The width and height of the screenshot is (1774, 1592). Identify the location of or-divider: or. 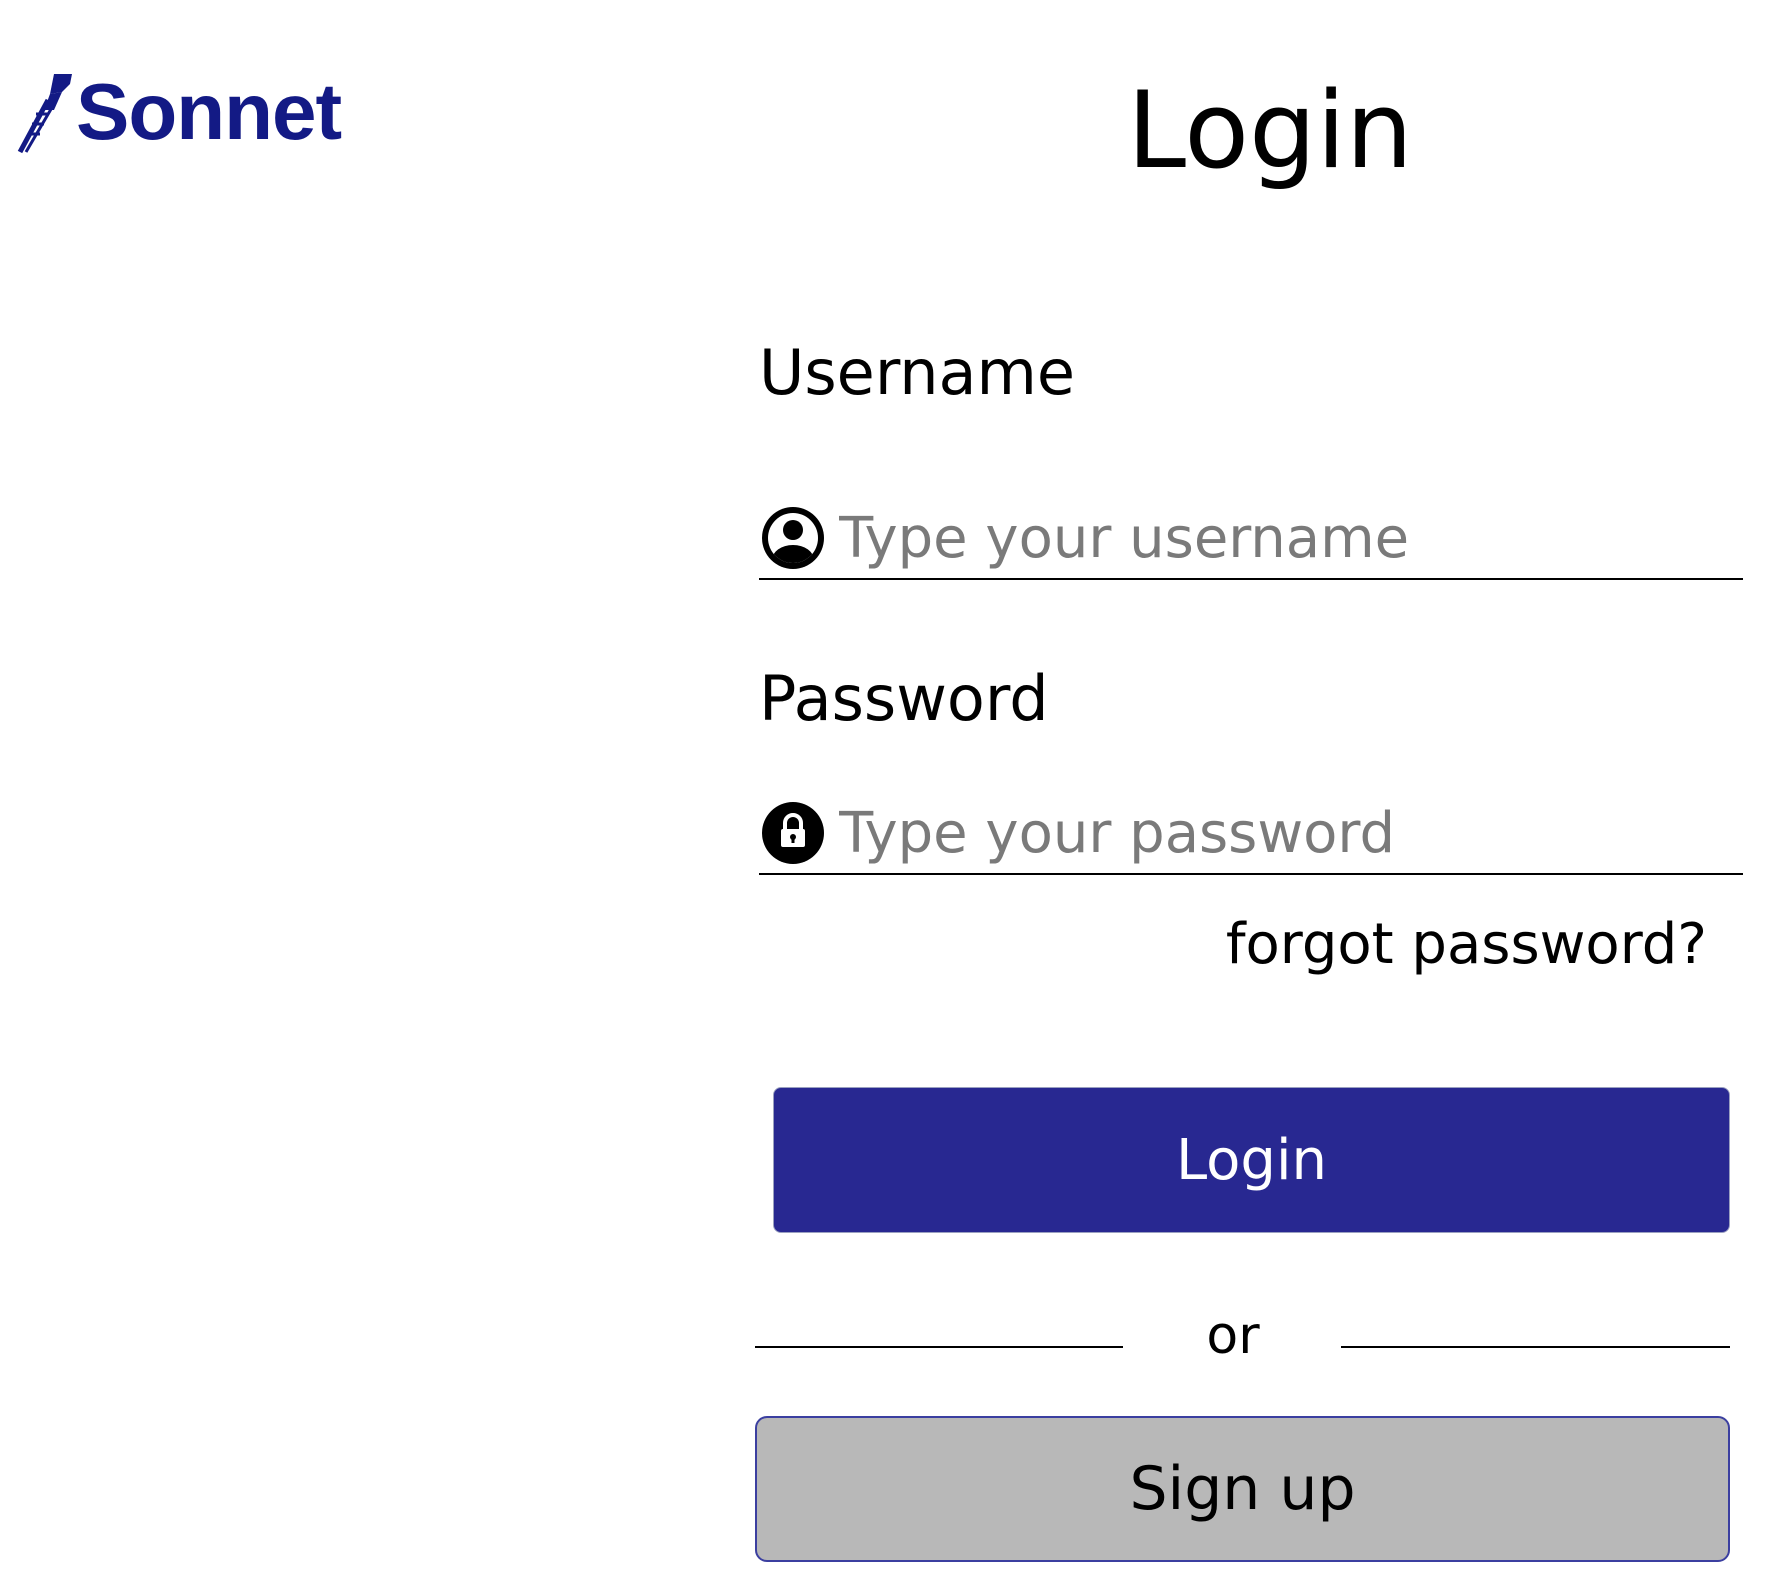
(1242, 1345).